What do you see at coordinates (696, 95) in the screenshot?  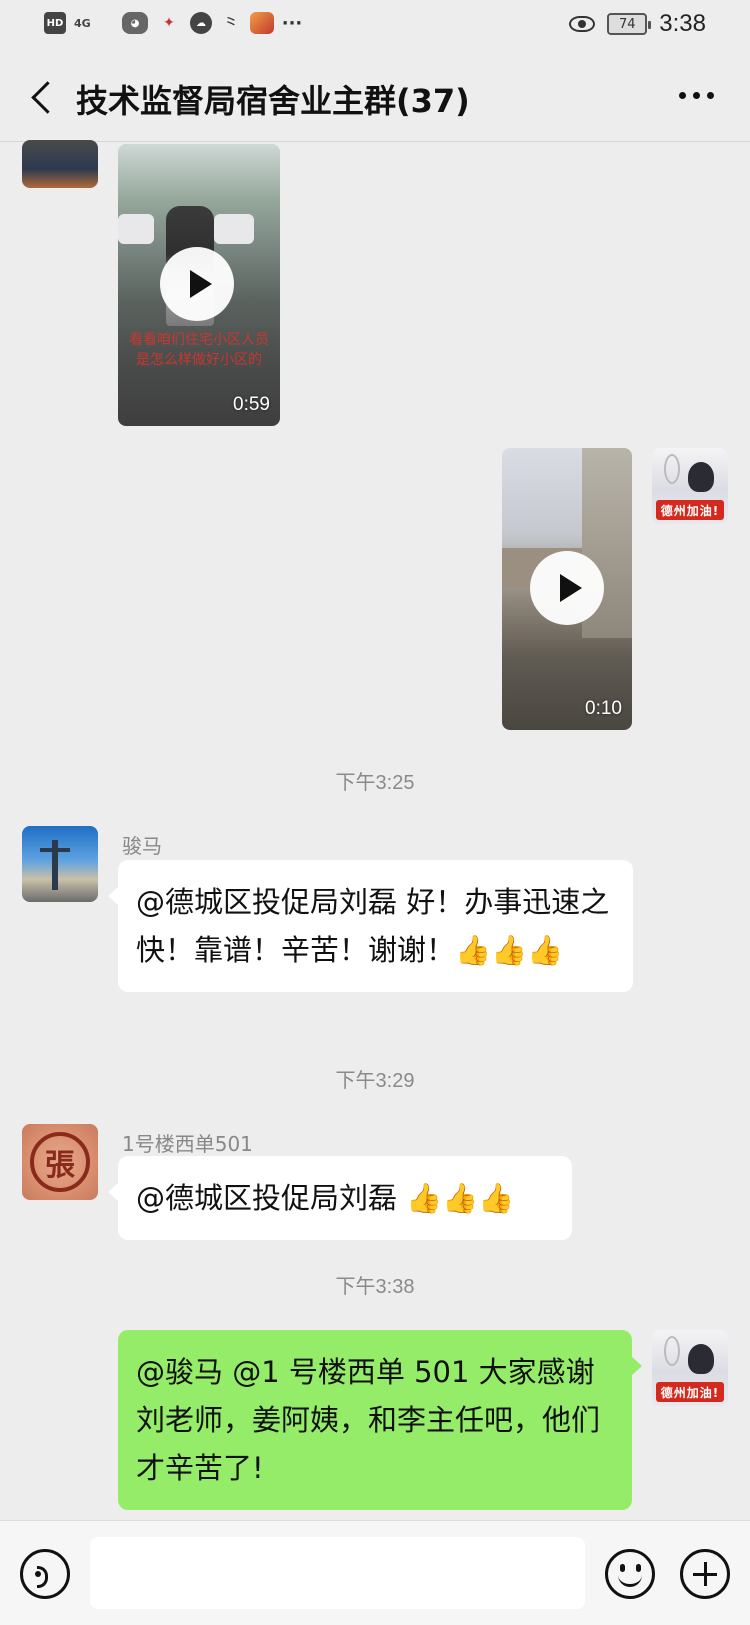 I see `ellipsis-icon` at bounding box center [696, 95].